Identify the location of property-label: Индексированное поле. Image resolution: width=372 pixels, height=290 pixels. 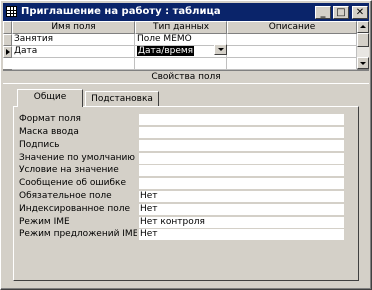
(75, 209).